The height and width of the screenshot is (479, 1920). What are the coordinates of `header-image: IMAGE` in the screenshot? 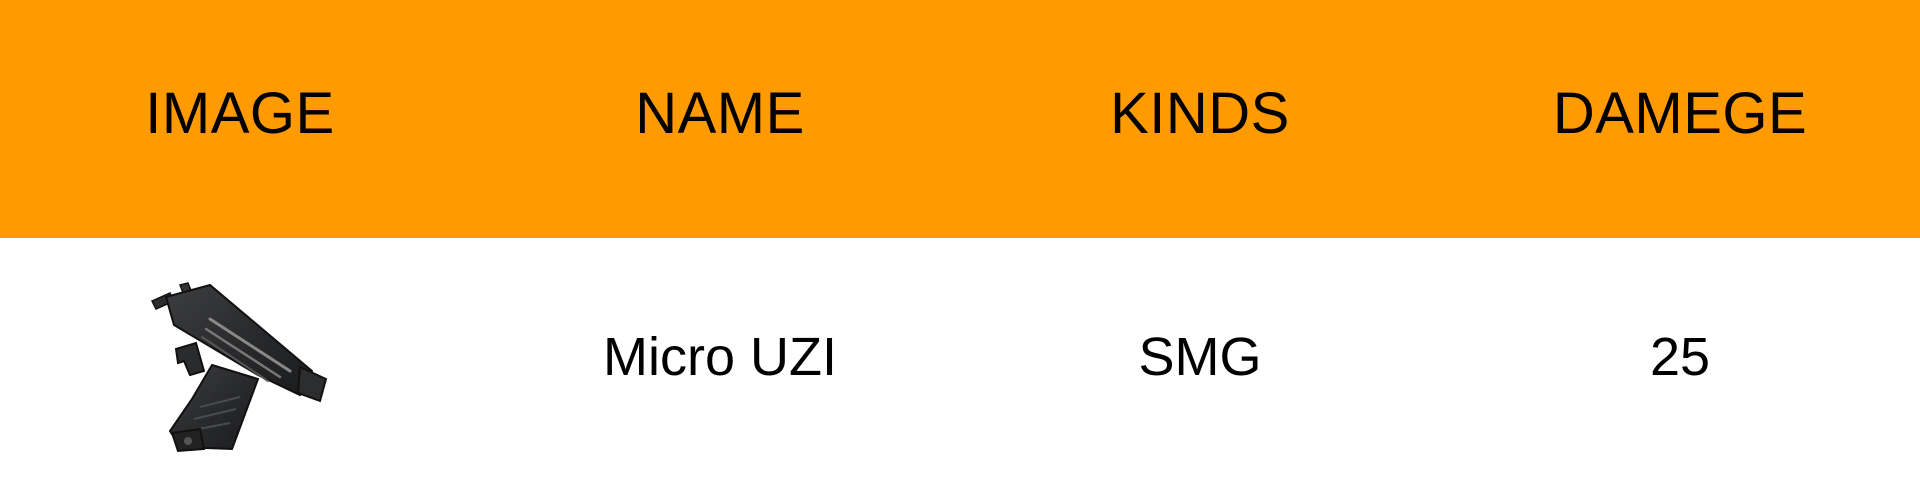 It's located at (240, 113).